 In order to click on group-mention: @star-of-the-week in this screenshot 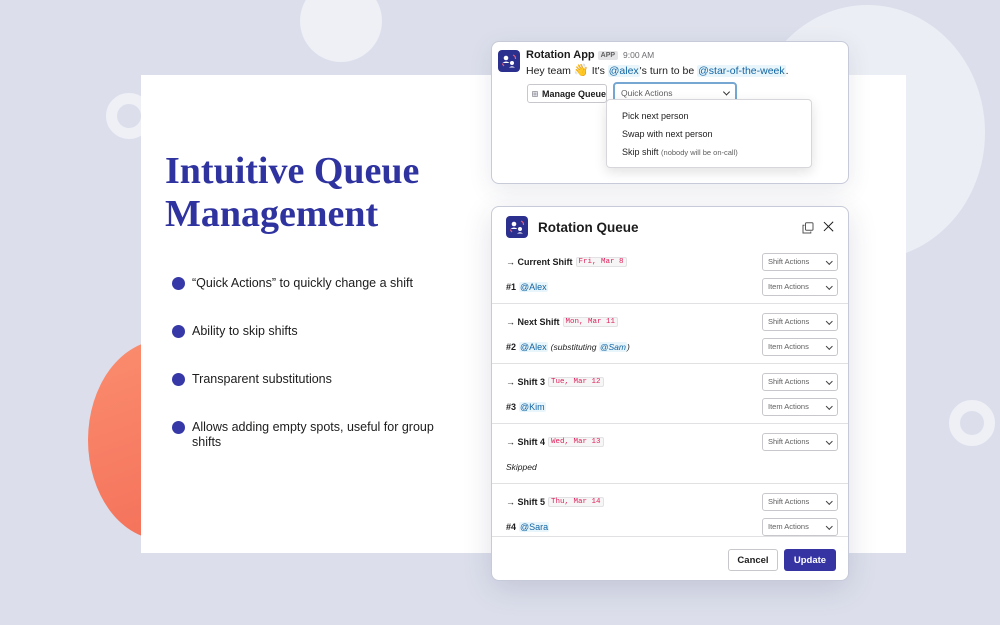, I will do `click(741, 71)`.